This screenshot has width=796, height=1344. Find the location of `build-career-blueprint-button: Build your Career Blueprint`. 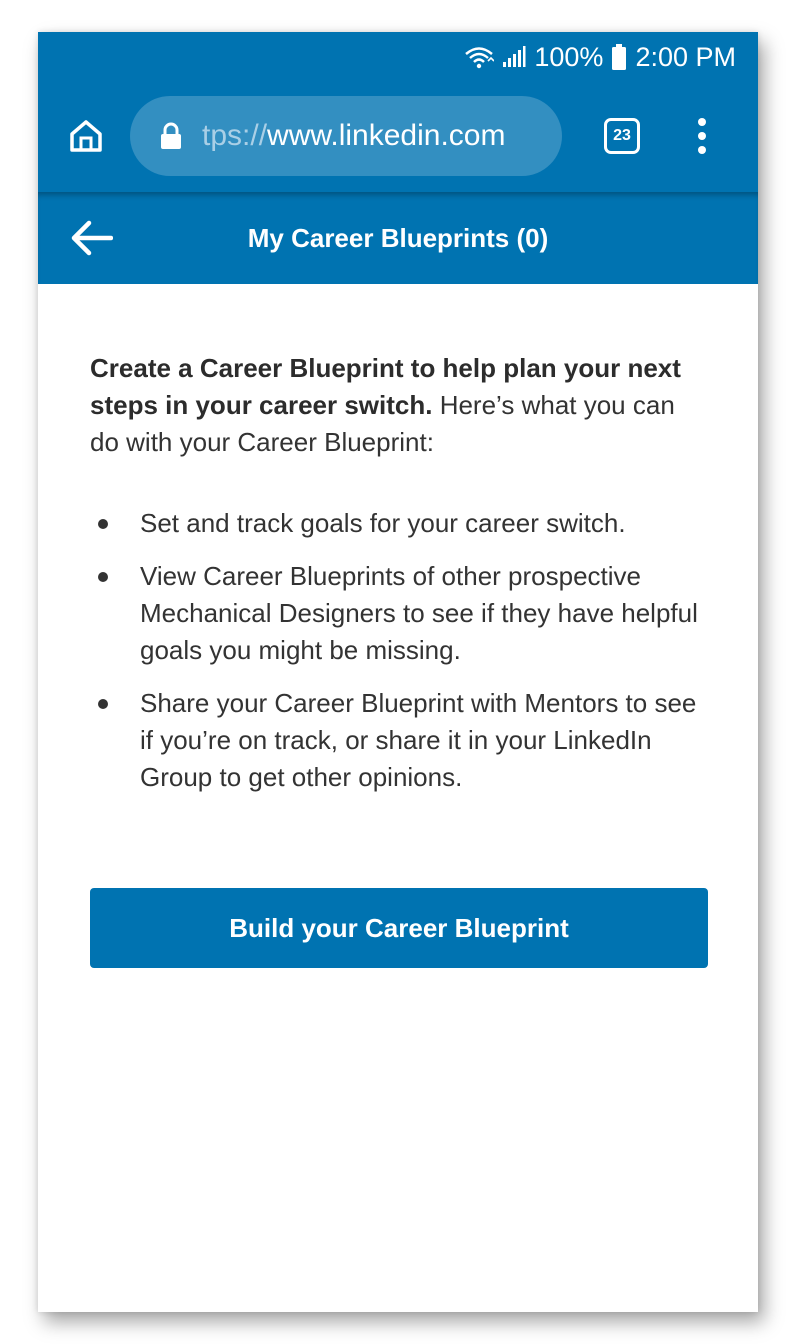

build-career-blueprint-button: Build your Career Blueprint is located at coordinates (399, 928).